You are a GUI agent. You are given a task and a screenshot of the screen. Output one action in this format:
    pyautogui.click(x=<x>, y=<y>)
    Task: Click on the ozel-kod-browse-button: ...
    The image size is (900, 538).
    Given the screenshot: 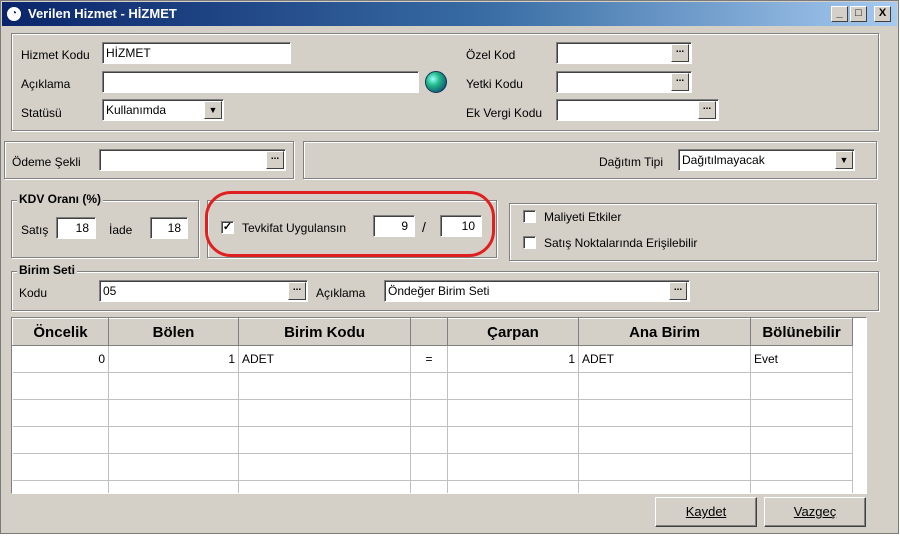 What is the action you would take?
    pyautogui.click(x=680, y=53)
    